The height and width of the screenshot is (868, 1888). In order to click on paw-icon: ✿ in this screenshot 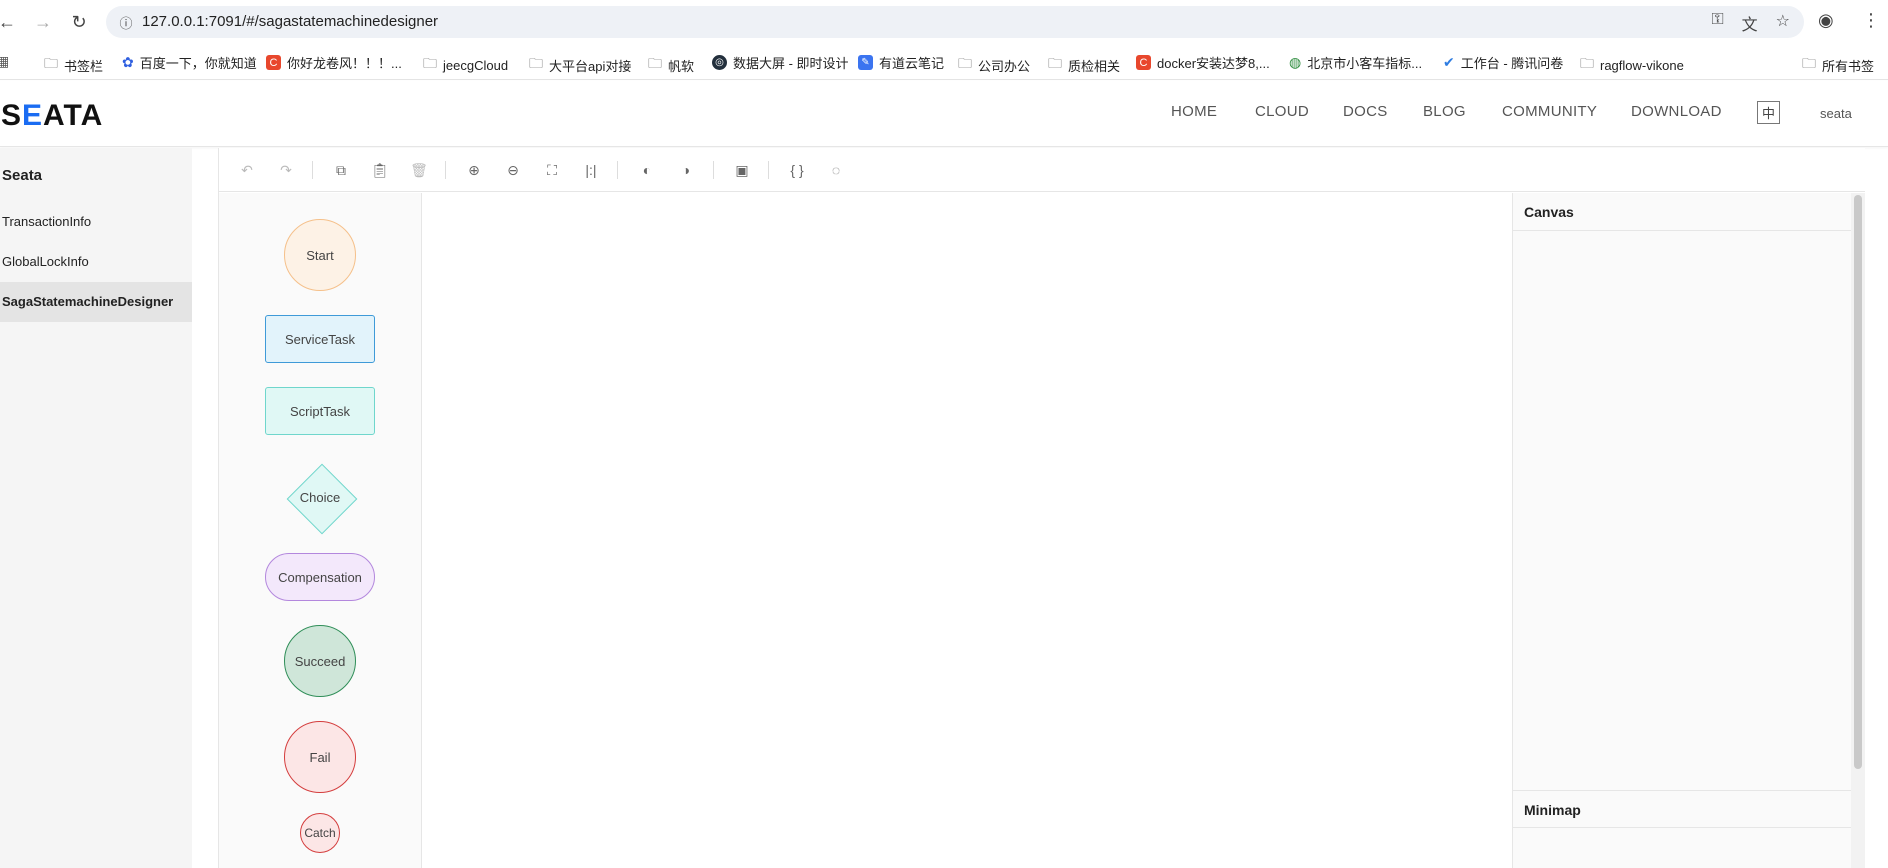, I will do `click(128, 62)`.